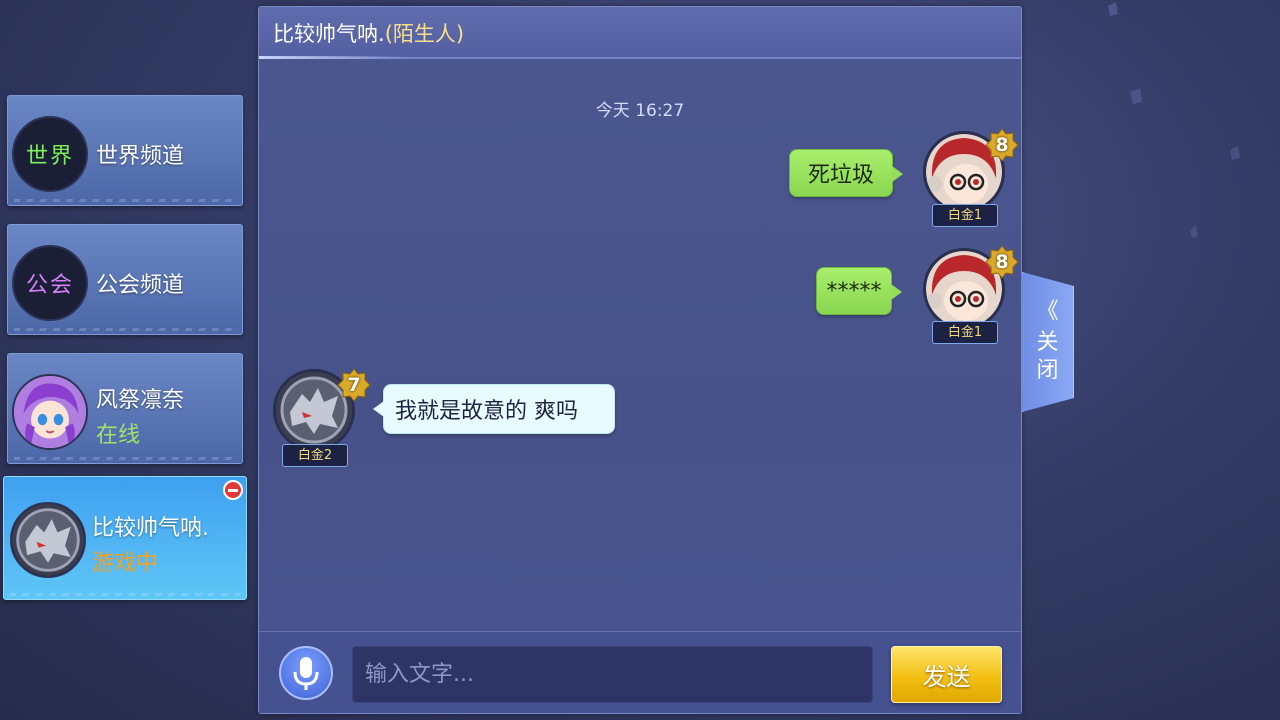 This screenshot has width=1280, height=720. Describe the element at coordinates (640, 33) in the screenshot. I see `chat-header: 比较帅气呐.(陌生人)` at that location.